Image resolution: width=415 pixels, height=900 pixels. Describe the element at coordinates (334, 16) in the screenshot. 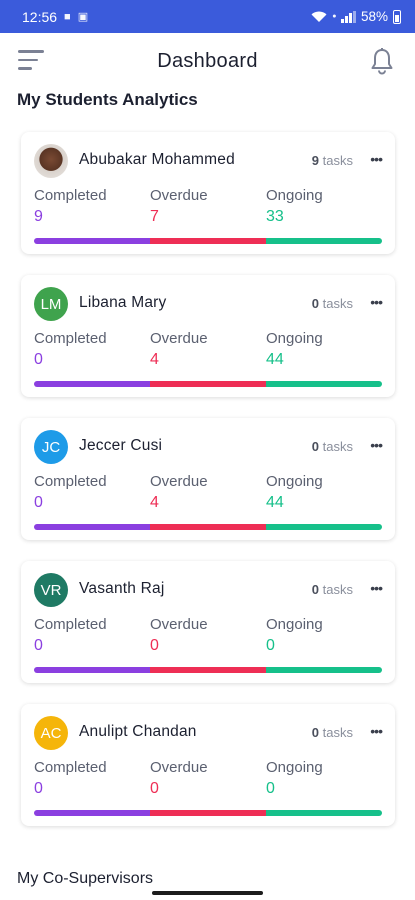

I see `volte-icon: ●` at that location.